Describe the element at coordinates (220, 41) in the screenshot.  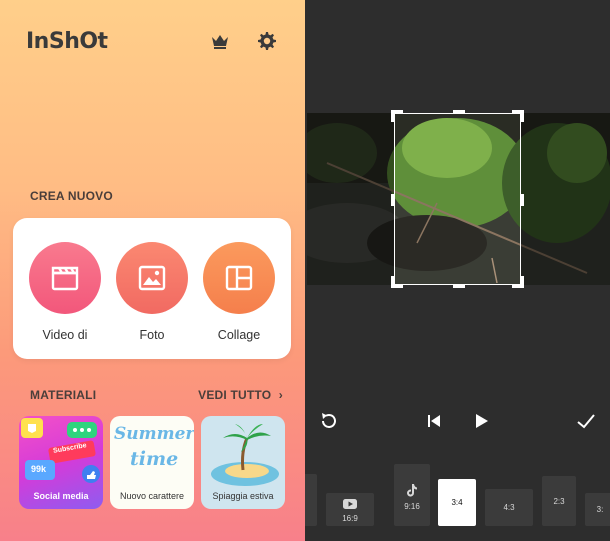
I see `crown-icon` at that location.